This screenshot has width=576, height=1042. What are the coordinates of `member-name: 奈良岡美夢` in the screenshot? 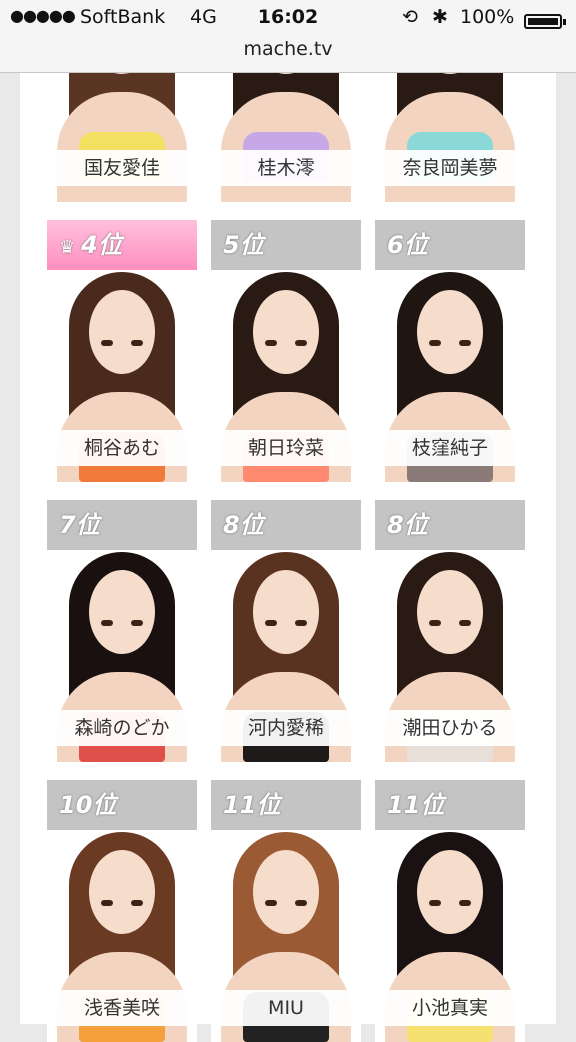 It's located at (450, 168).